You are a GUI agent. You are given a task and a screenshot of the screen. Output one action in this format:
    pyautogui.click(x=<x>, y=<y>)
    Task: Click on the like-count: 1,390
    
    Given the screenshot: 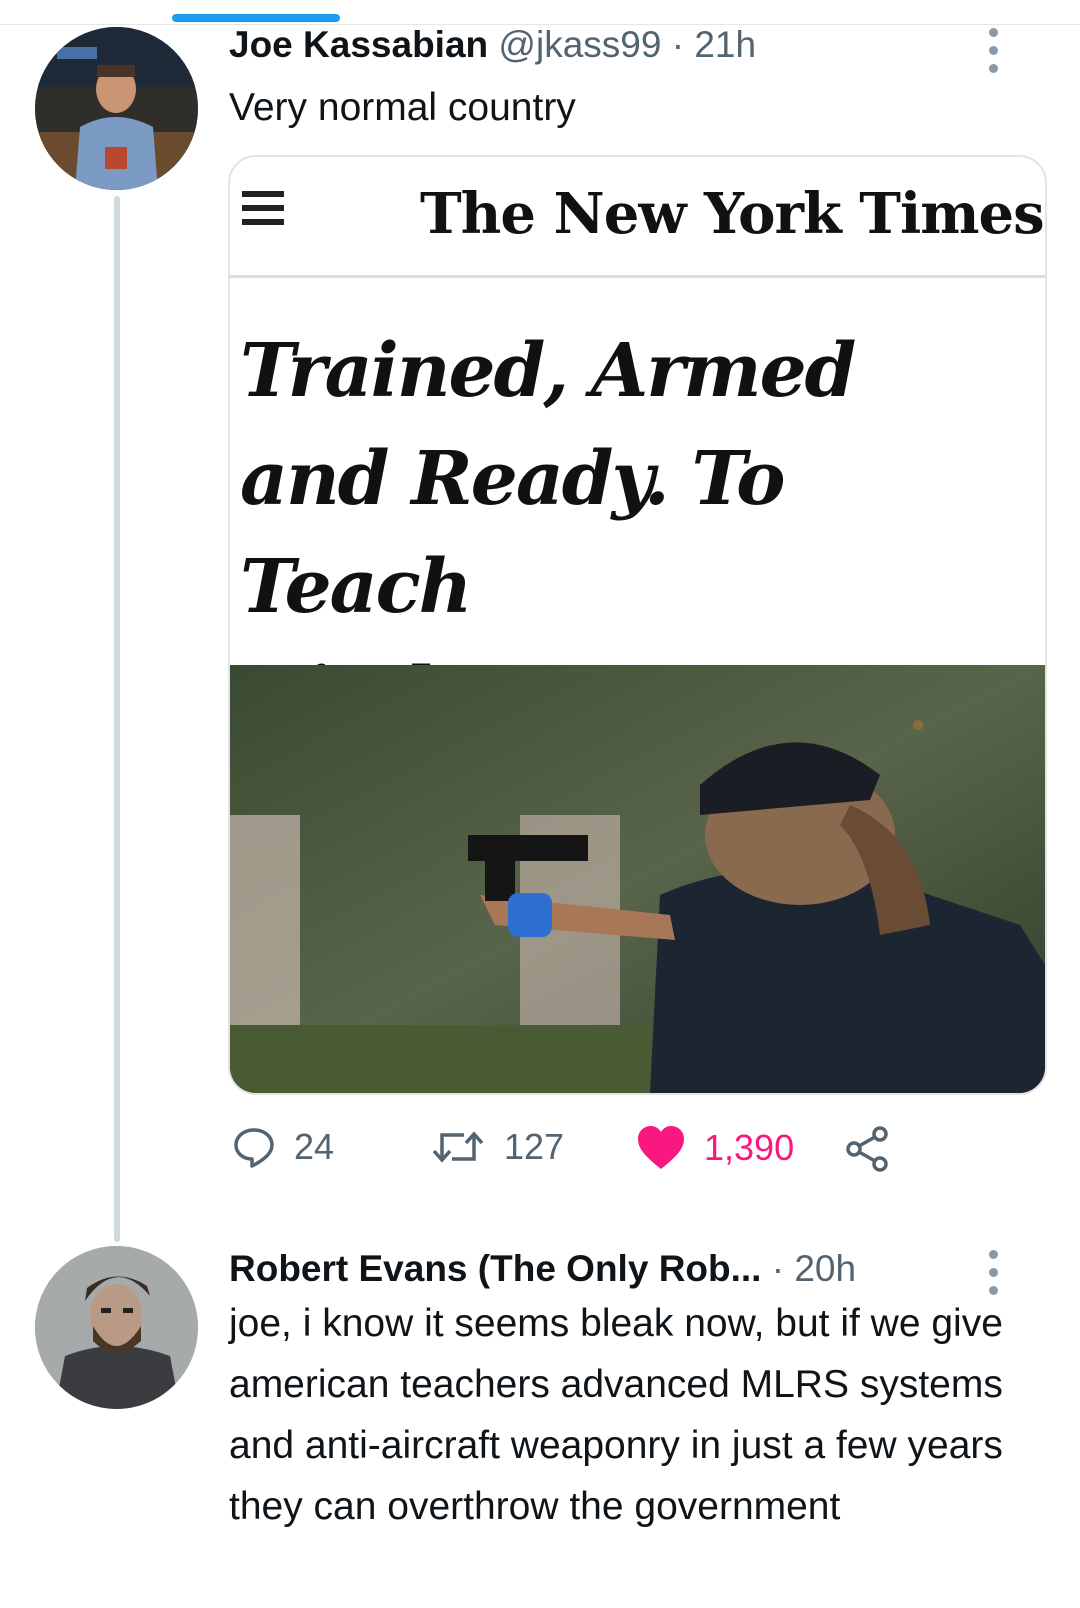 What is the action you would take?
    pyautogui.click(x=749, y=1147)
    